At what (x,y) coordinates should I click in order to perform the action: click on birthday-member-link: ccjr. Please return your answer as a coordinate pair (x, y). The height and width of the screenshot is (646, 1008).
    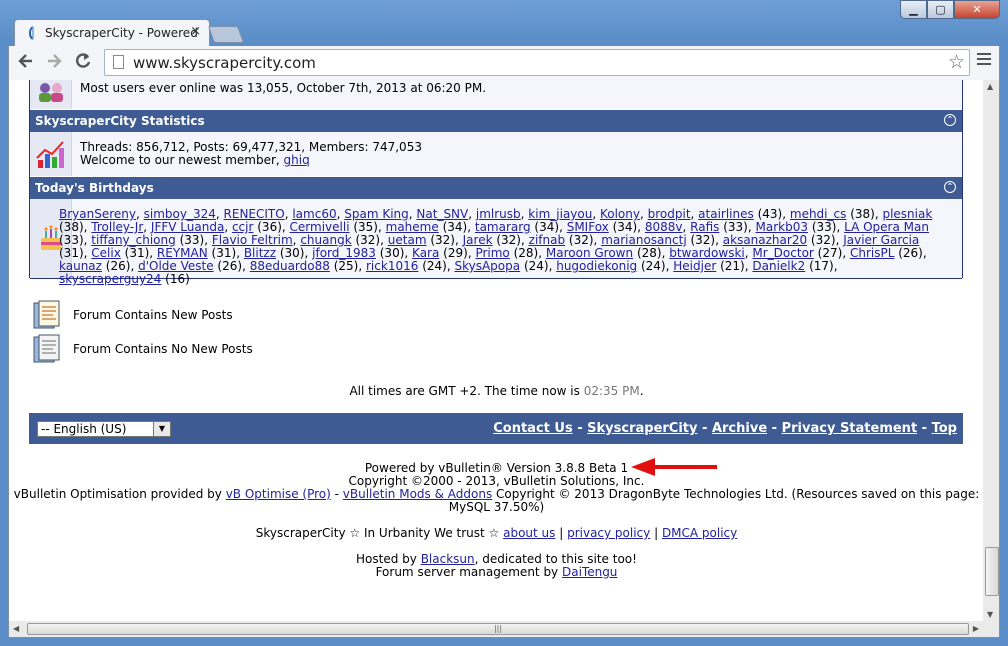
    Looking at the image, I should click on (242, 227).